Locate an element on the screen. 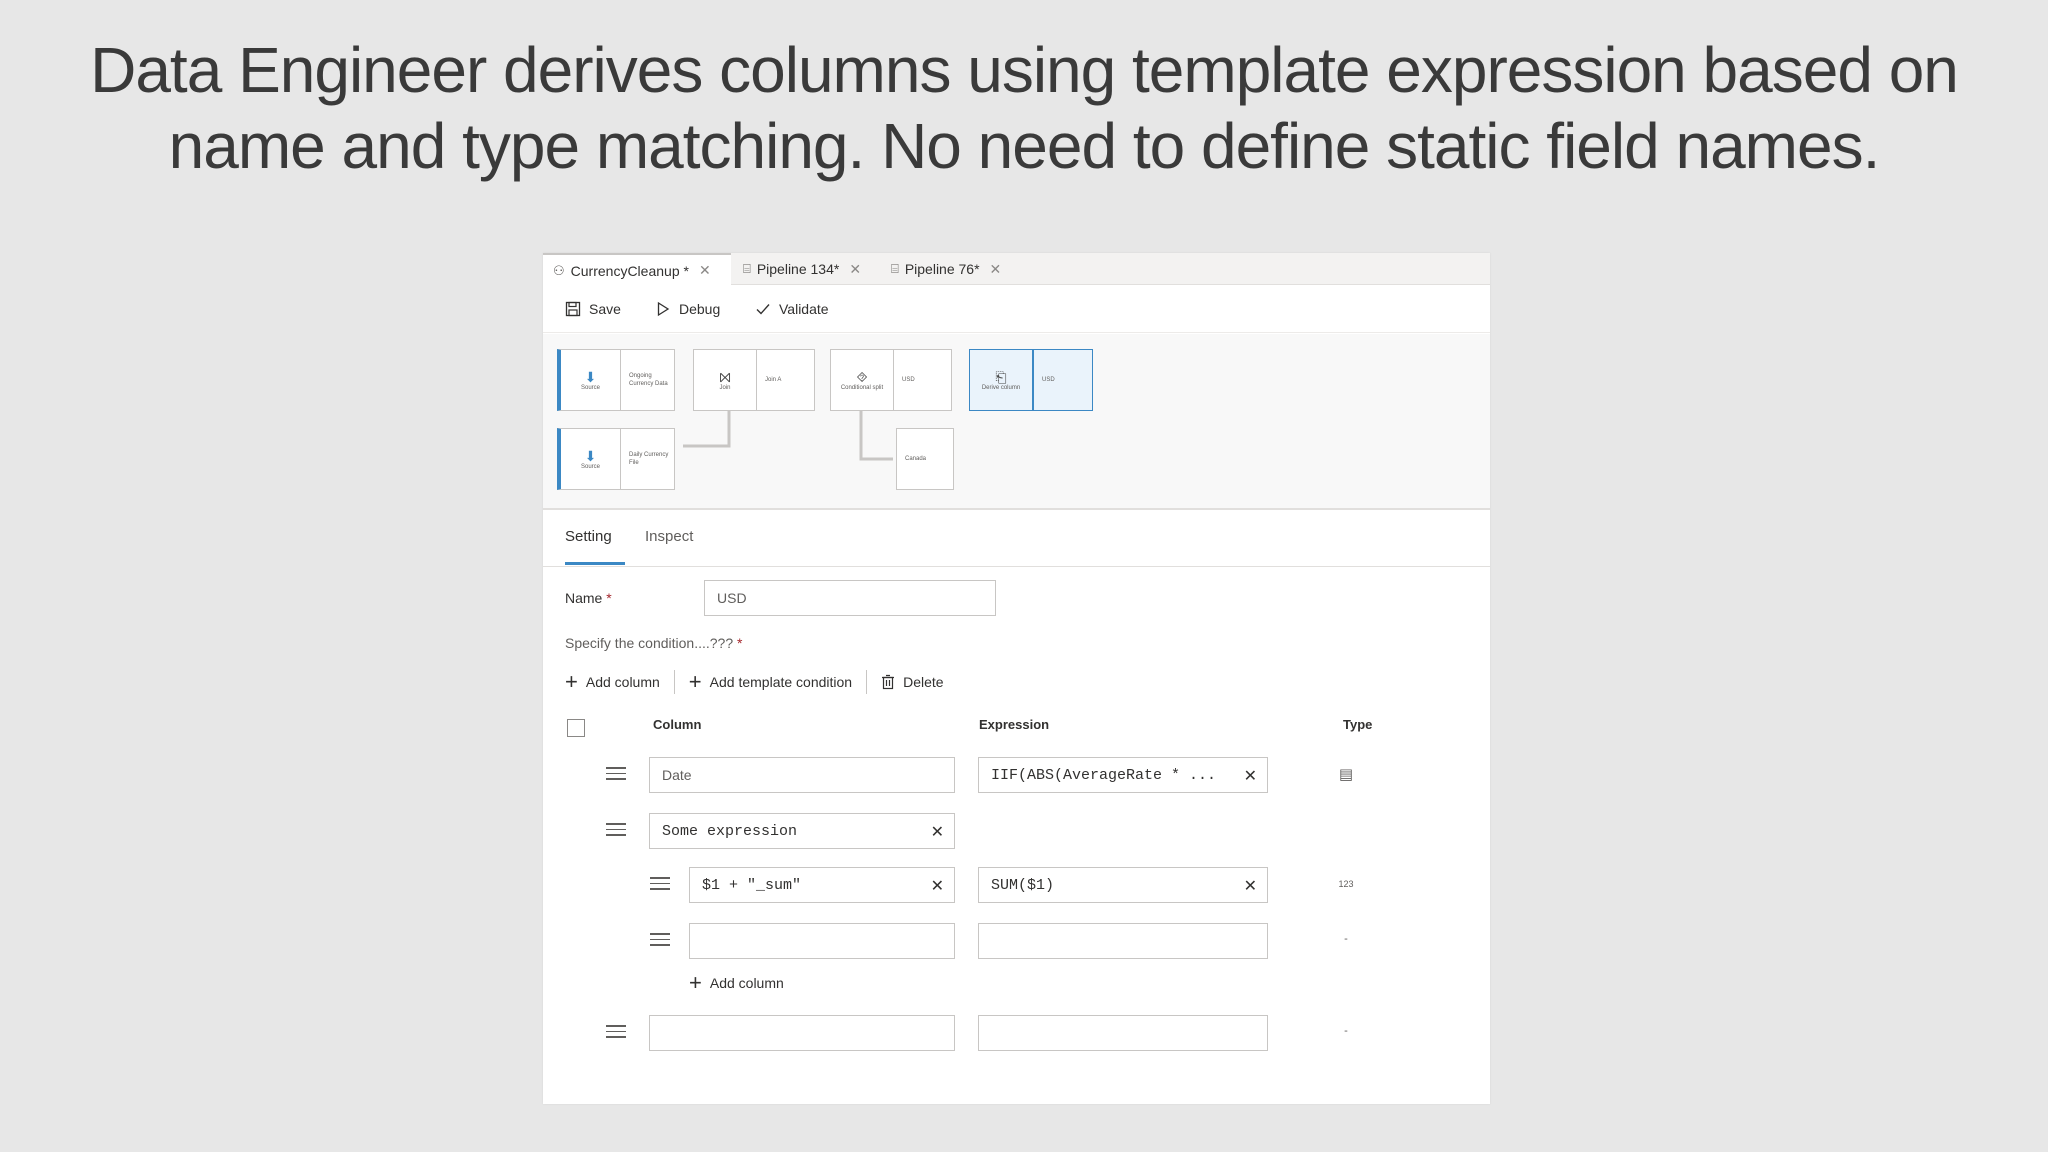  join-node: ⨝ Join is located at coordinates (725, 380).